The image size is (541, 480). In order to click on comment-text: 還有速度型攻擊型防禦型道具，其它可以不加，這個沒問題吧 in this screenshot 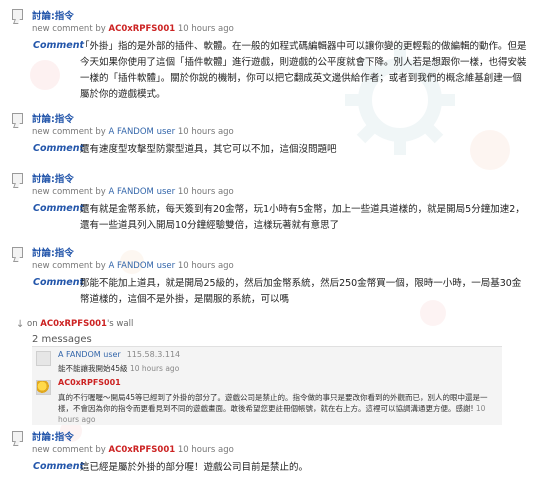, I will do `click(208, 149)`.